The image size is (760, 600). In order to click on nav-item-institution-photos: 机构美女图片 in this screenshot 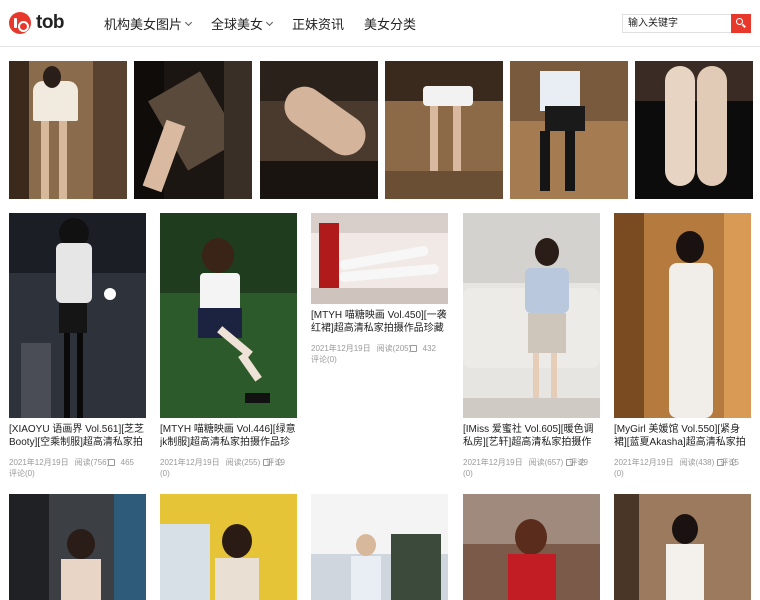, I will do `click(148, 23)`.